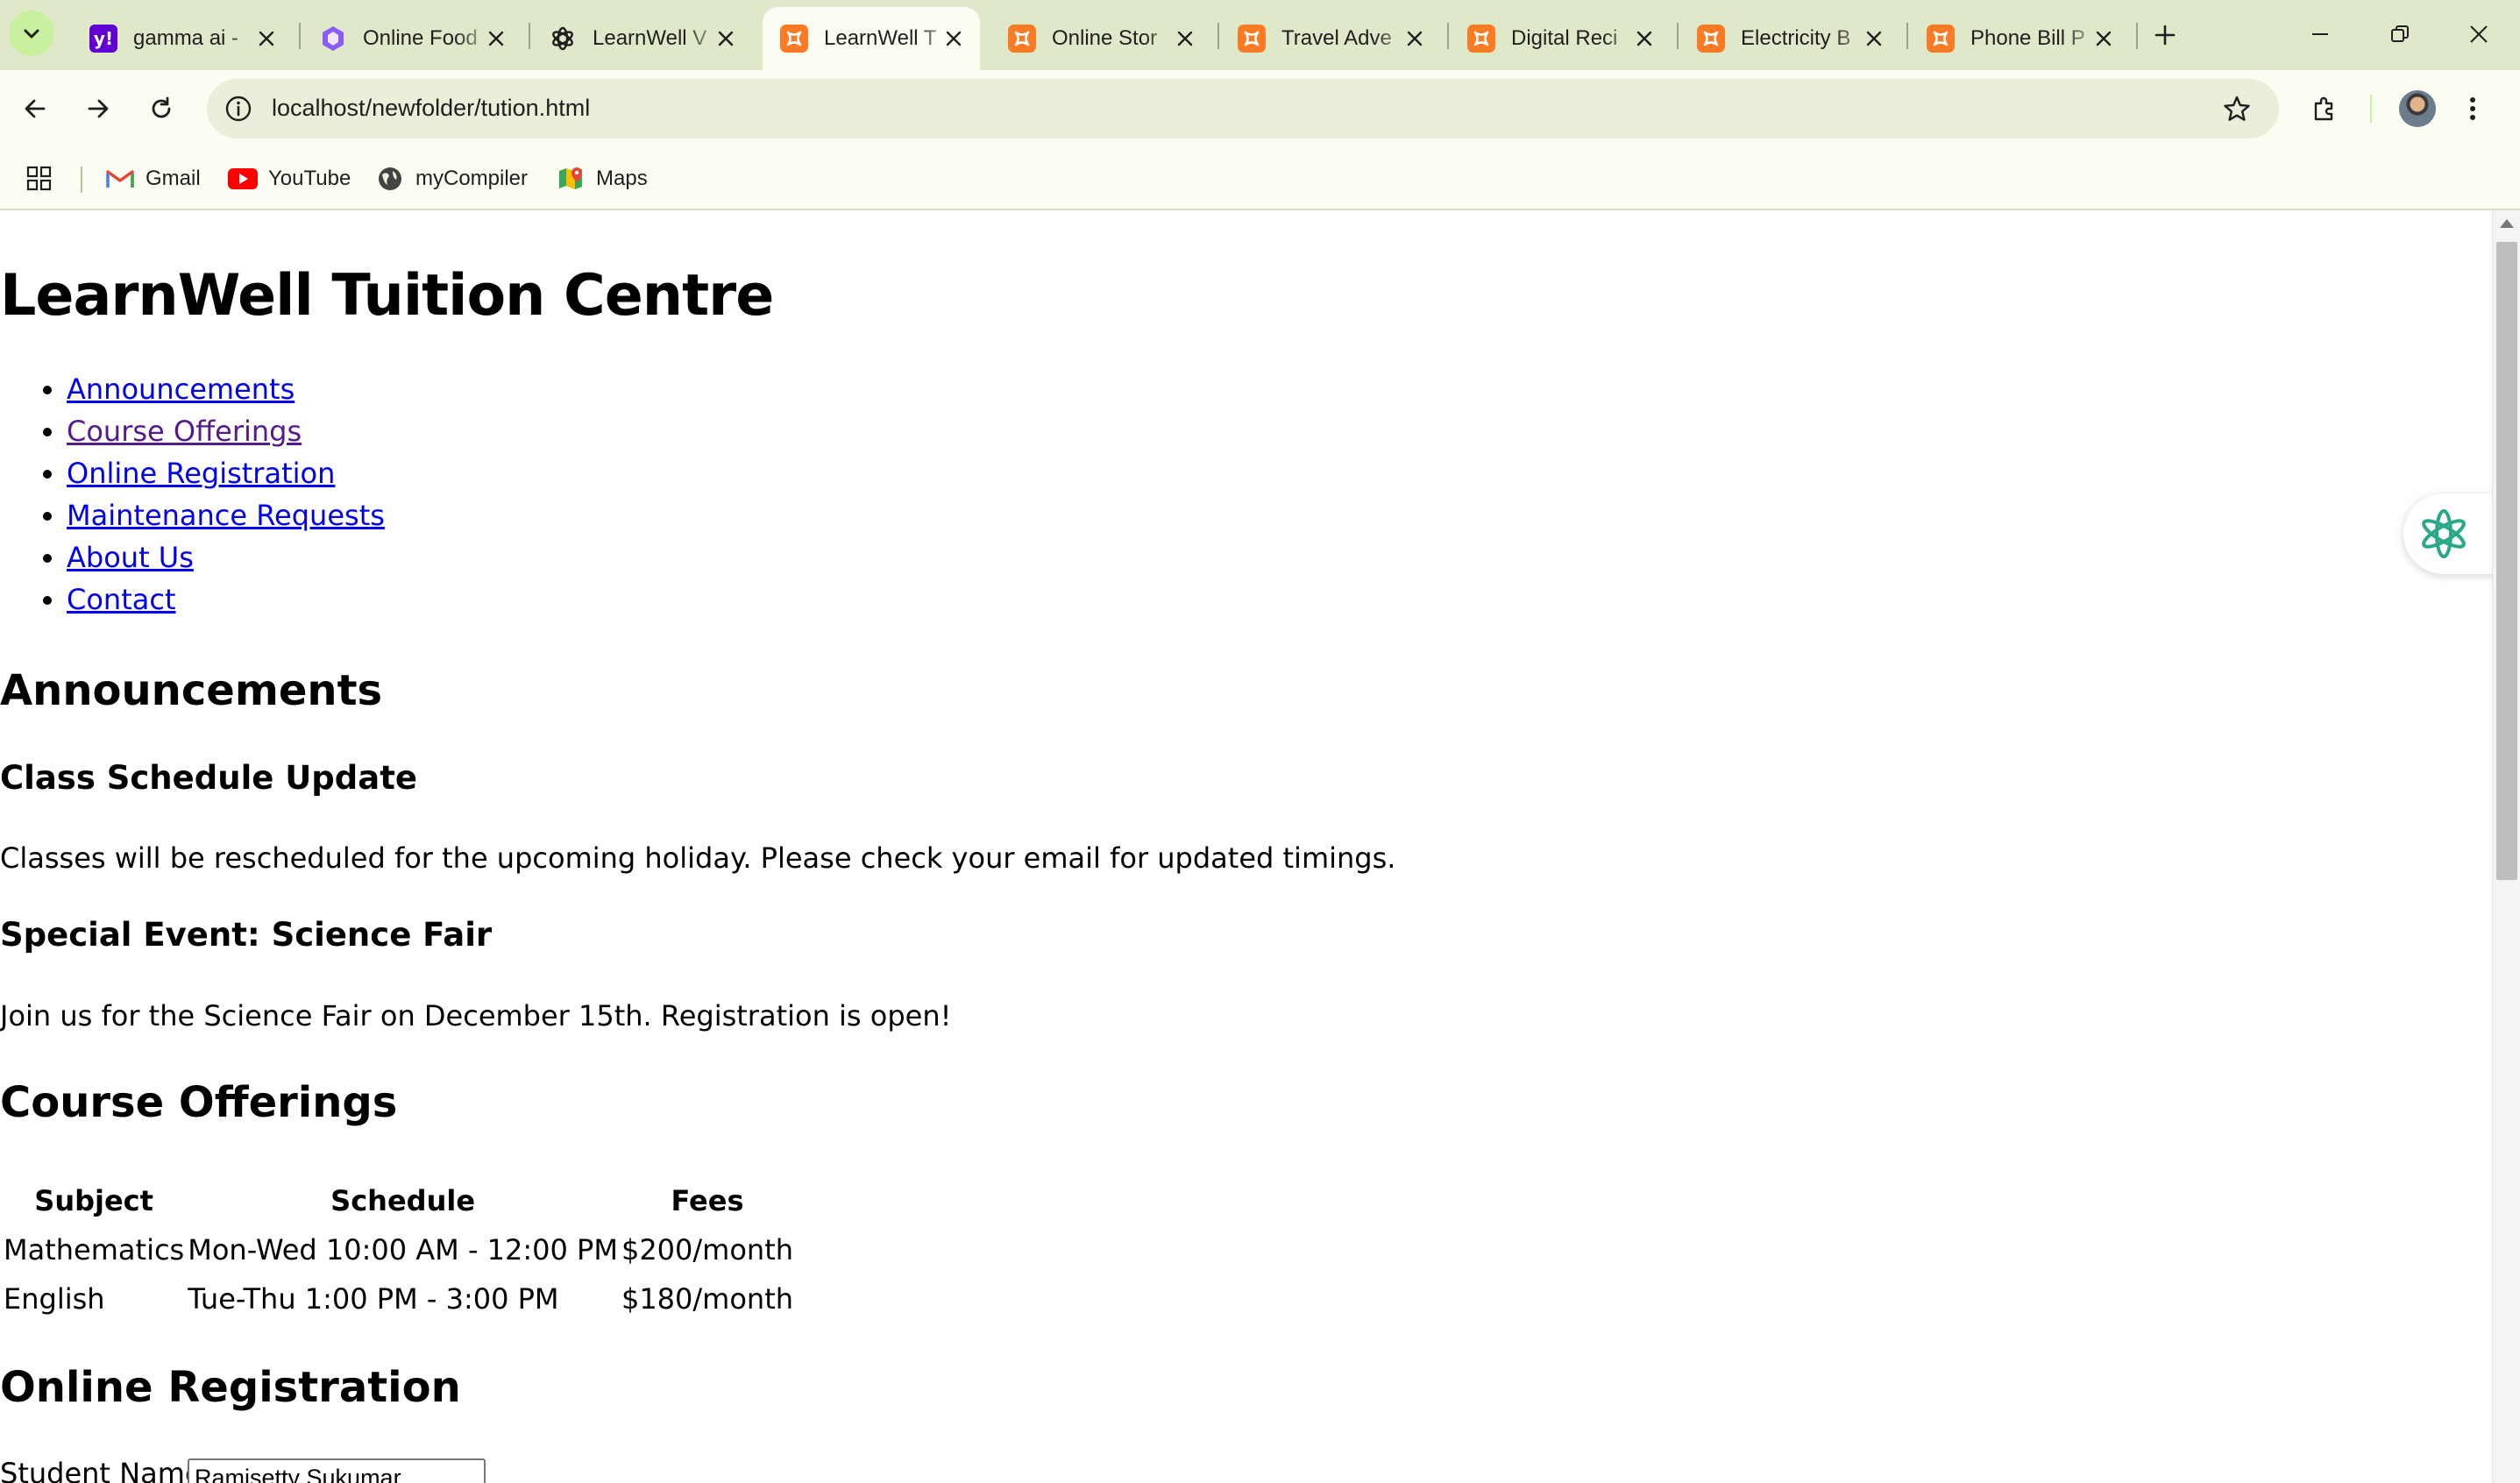  What do you see at coordinates (94, 1250) in the screenshot?
I see `table-cell: Mathematics` at bounding box center [94, 1250].